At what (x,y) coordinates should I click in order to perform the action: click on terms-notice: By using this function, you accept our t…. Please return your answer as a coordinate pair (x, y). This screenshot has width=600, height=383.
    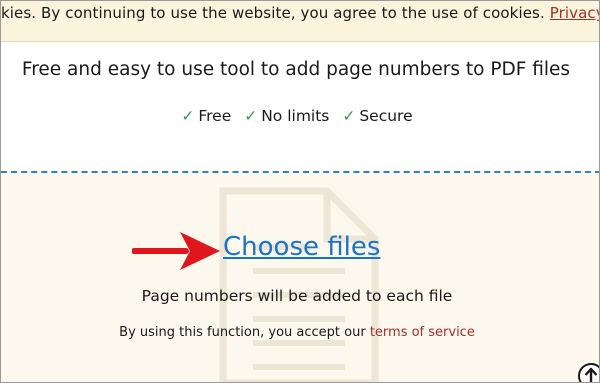
    Looking at the image, I should click on (297, 333).